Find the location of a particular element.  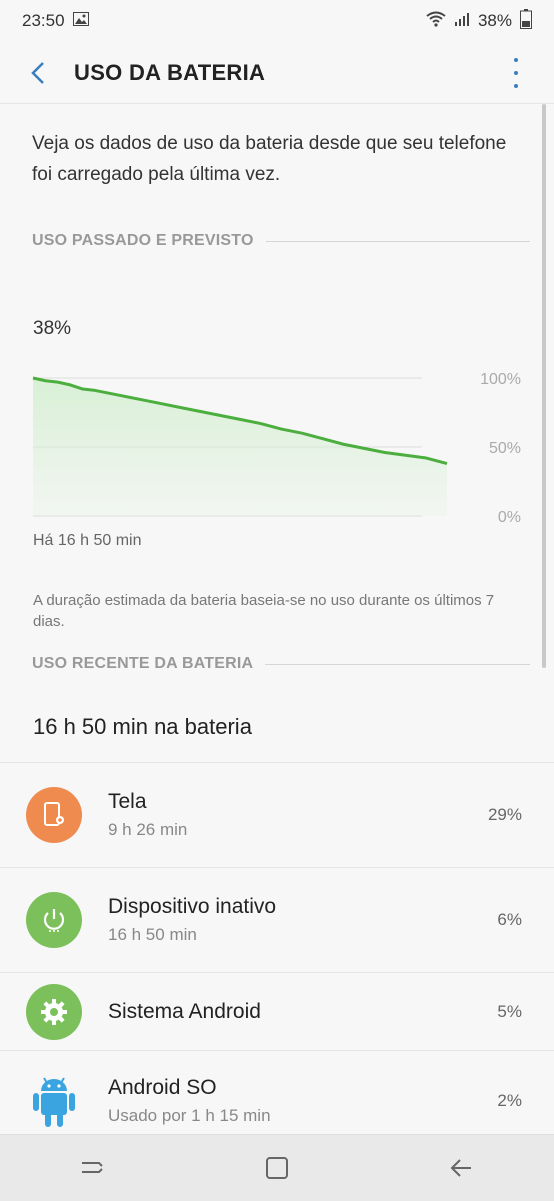

current-battery-level: 38% is located at coordinates (52, 328).